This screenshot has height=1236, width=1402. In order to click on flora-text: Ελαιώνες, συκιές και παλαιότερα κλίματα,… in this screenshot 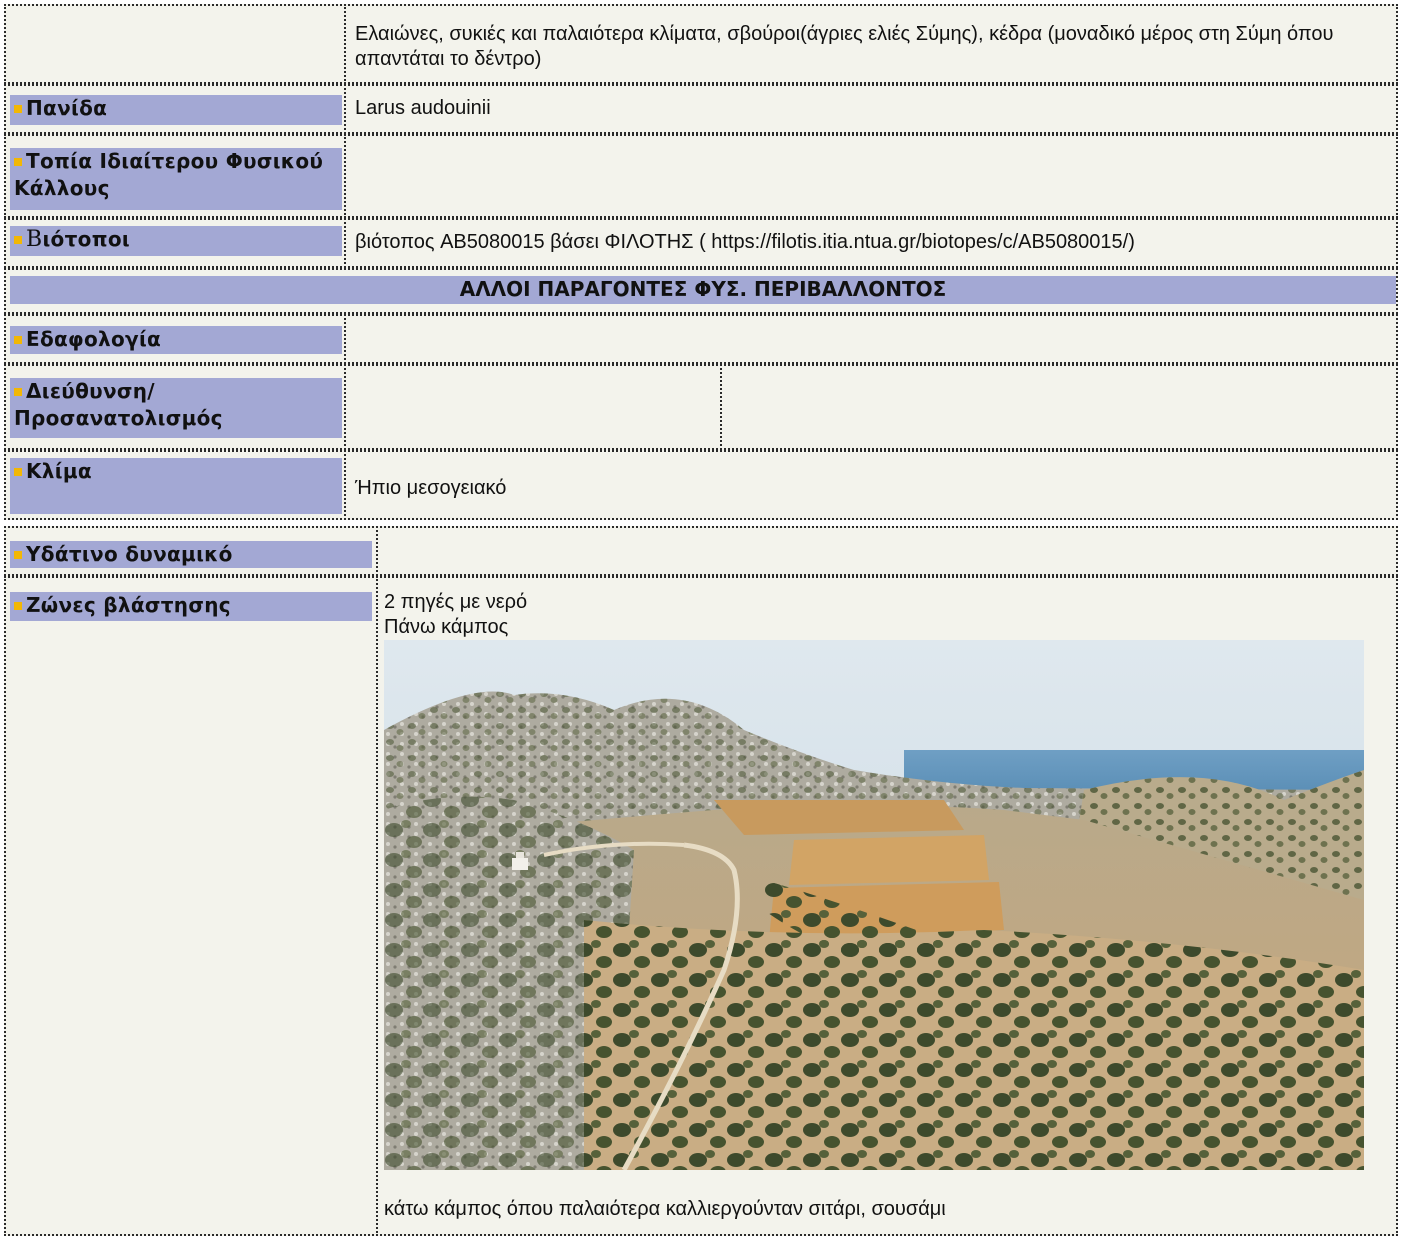, I will do `click(844, 46)`.